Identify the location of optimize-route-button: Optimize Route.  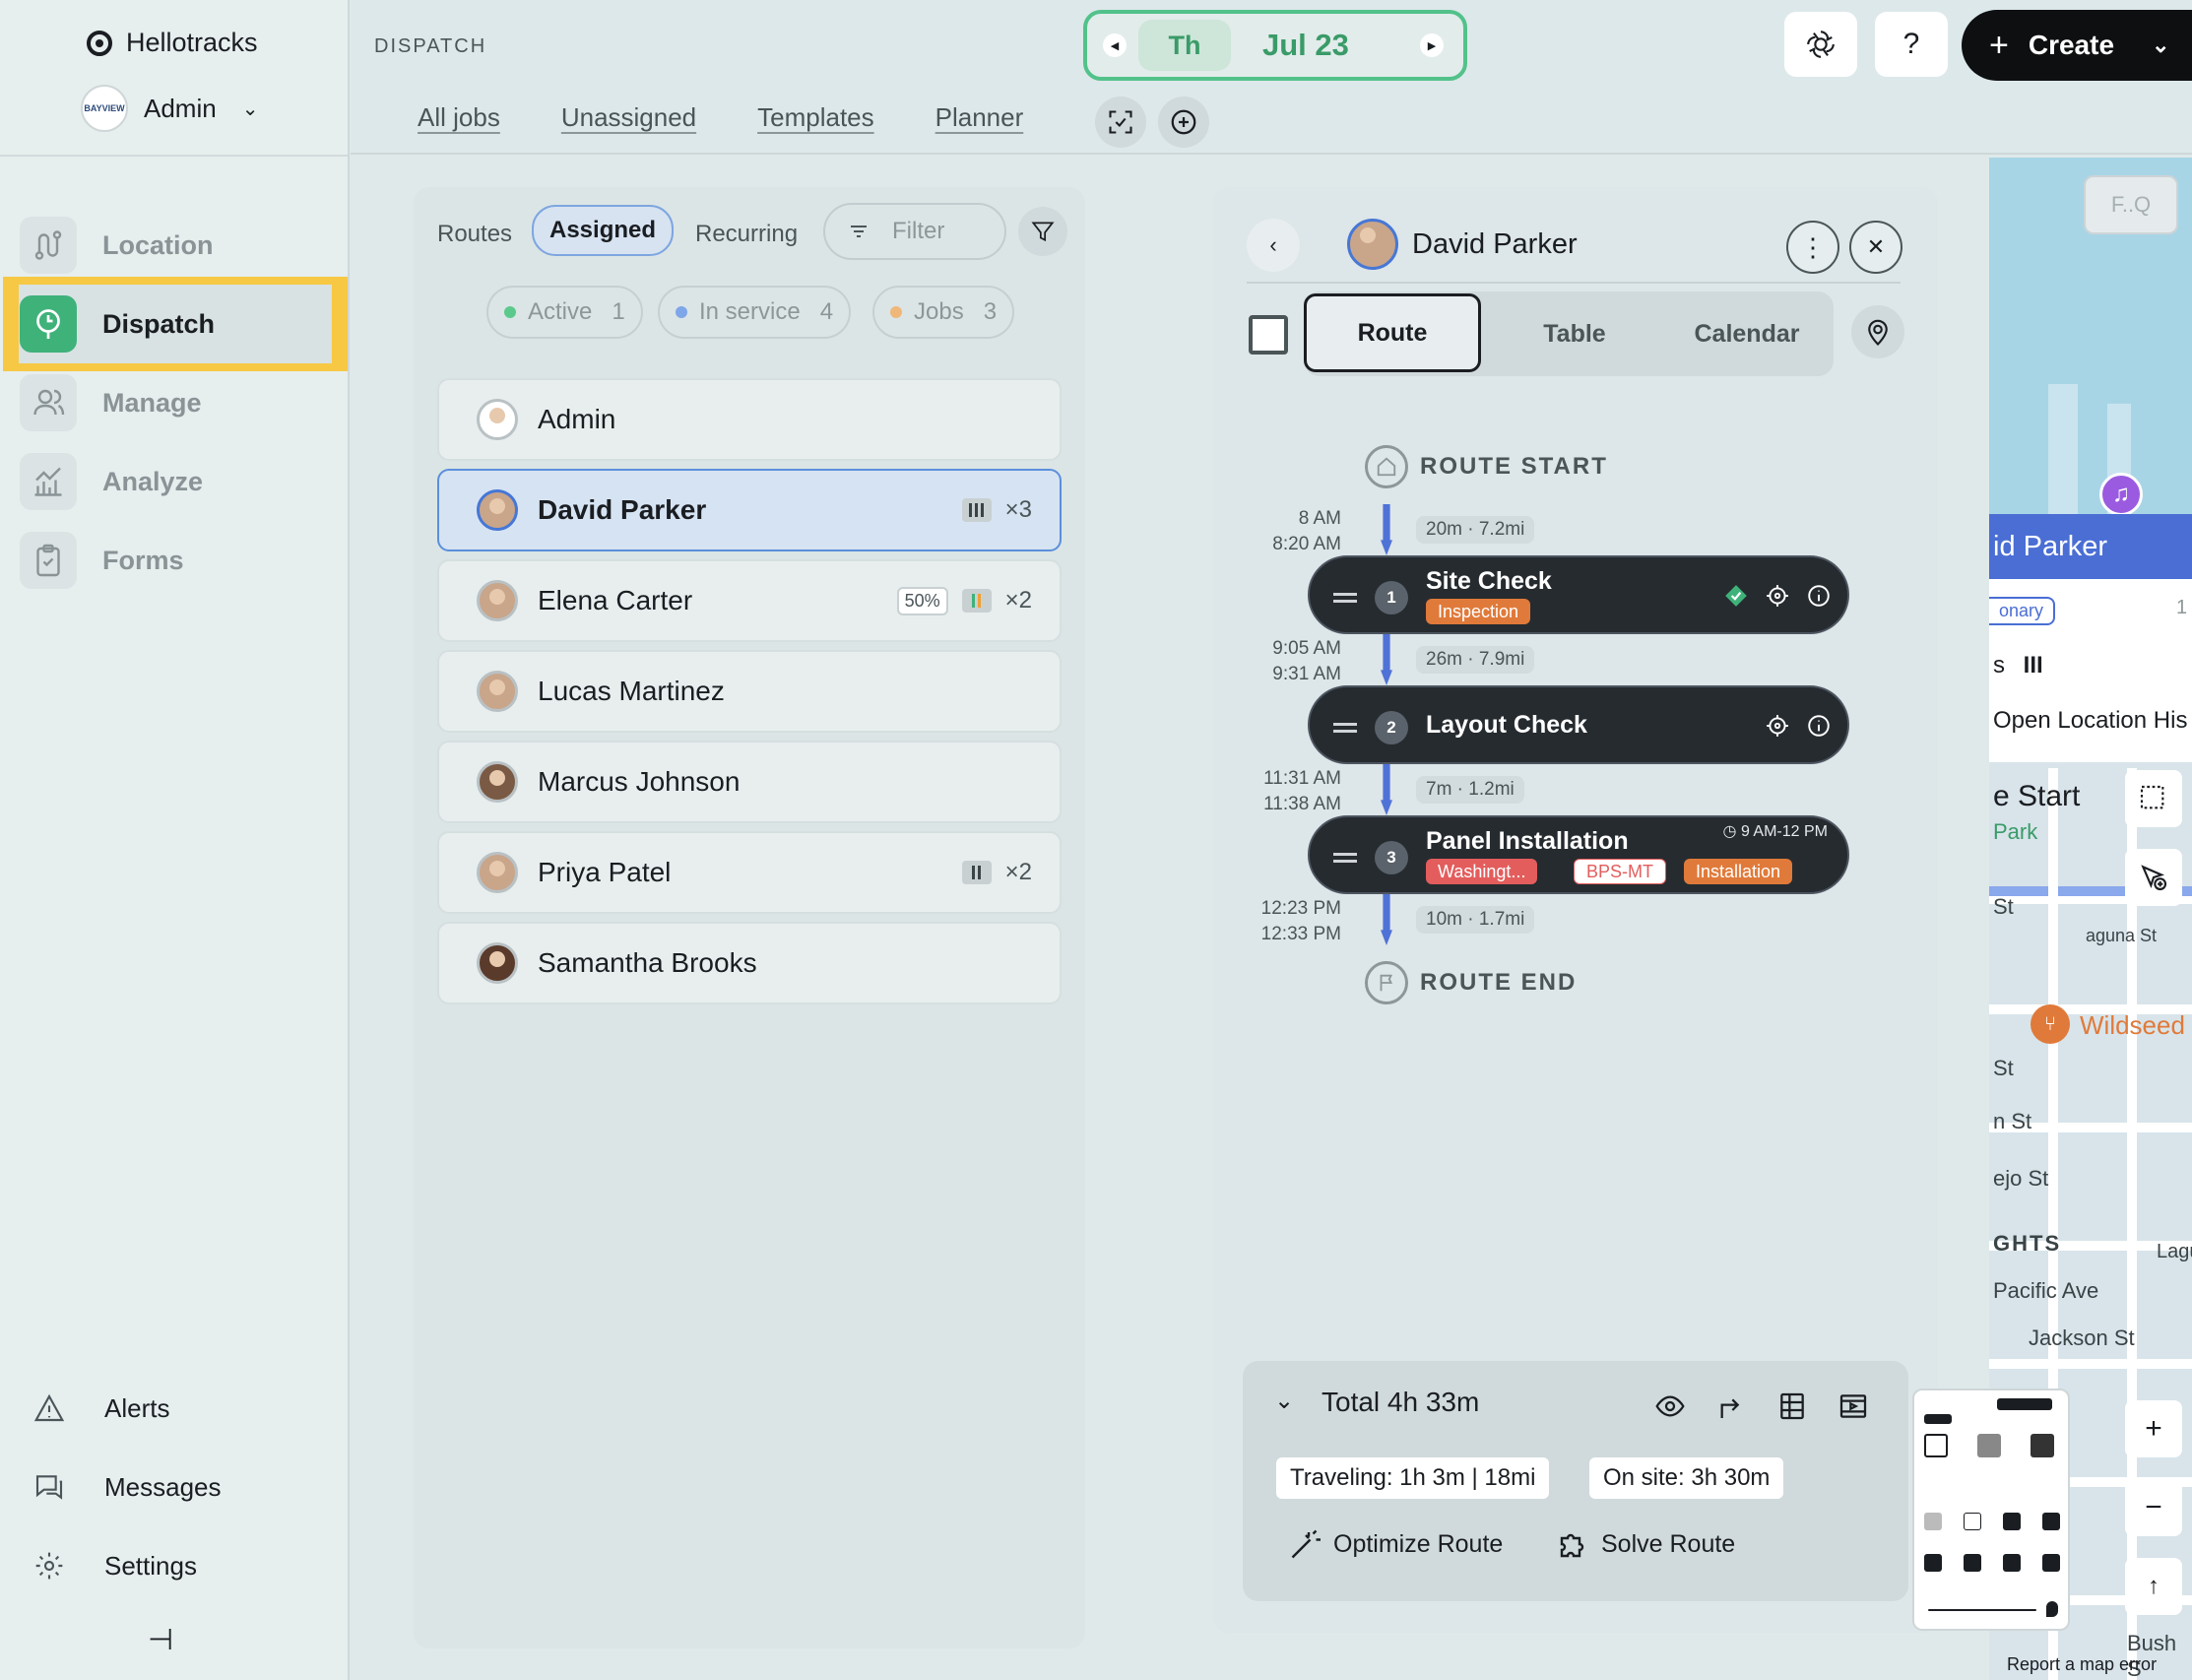
(1395, 1544).